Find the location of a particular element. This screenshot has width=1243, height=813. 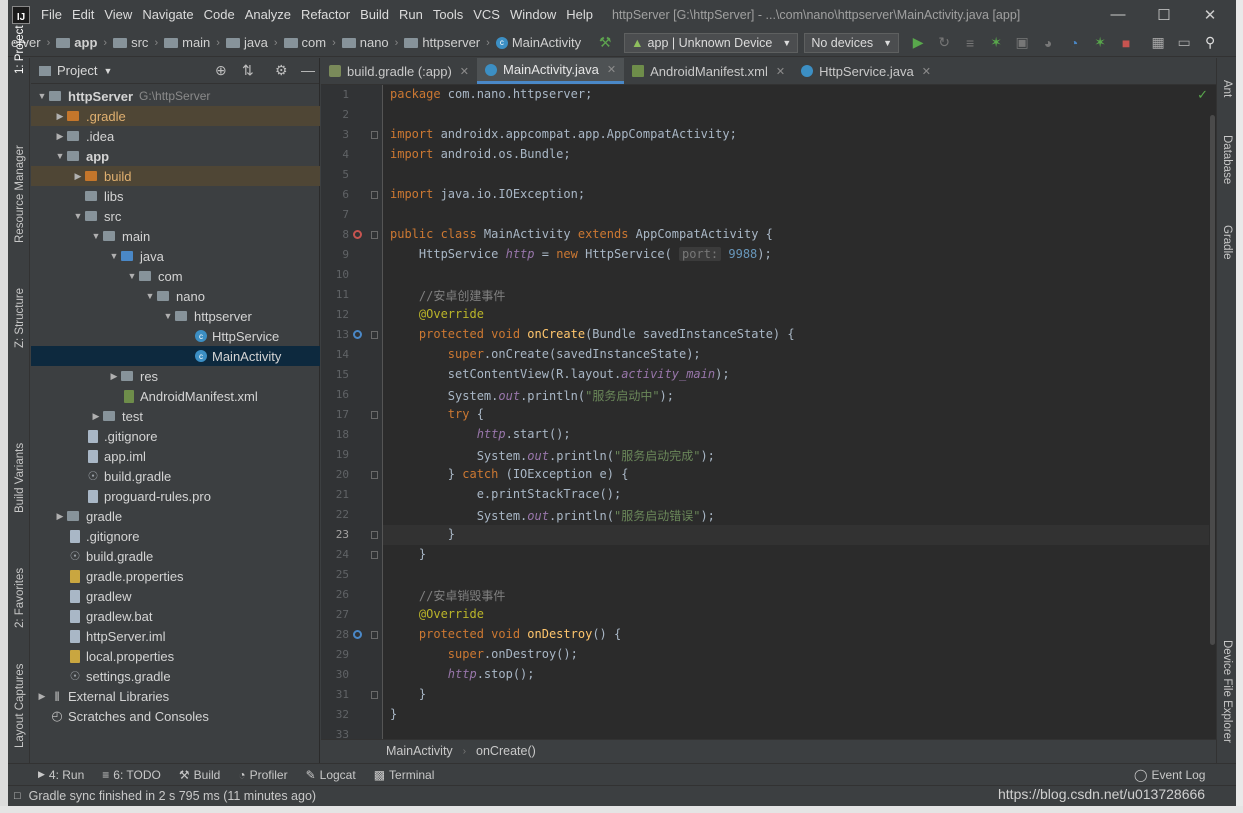

nav-crumb-mainactivity: c MainActivity is located at coordinates (538, 42).